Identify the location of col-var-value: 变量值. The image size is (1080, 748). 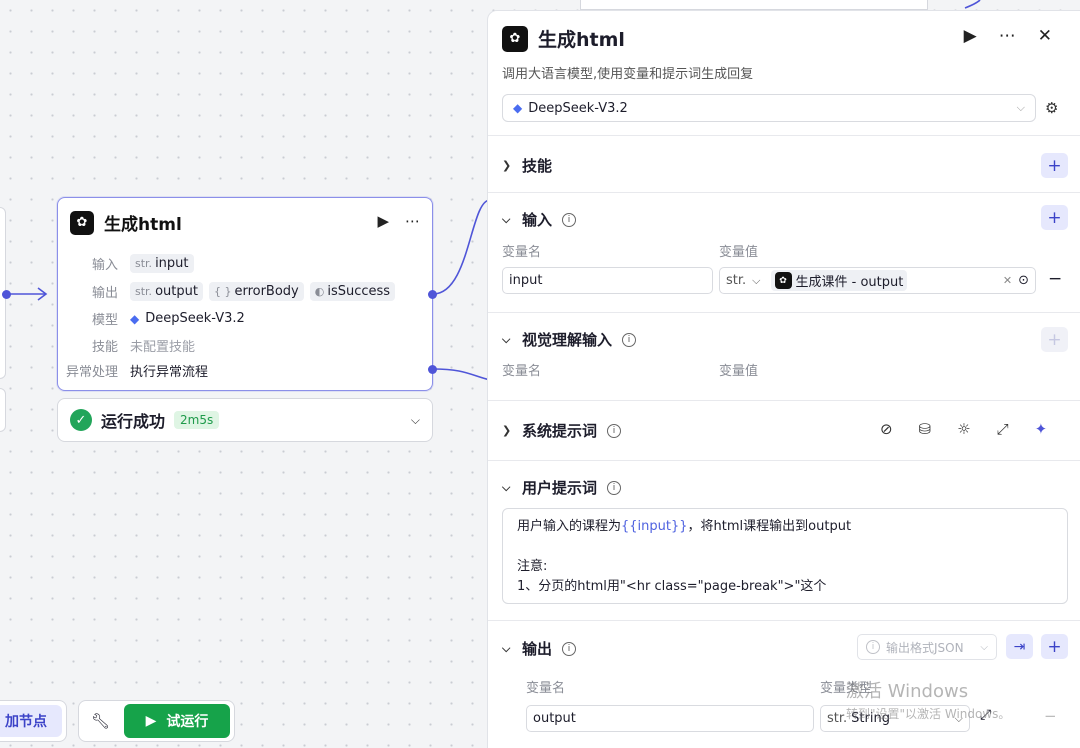
(739, 252).